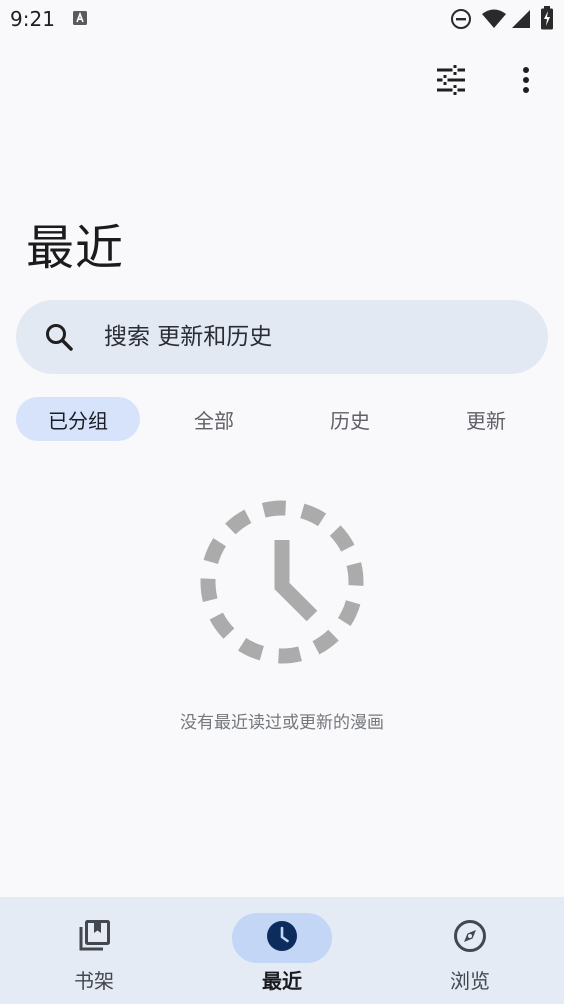 This screenshot has height=1004, width=564. Describe the element at coordinates (80, 20) in the screenshot. I see `text-a-icon` at that location.